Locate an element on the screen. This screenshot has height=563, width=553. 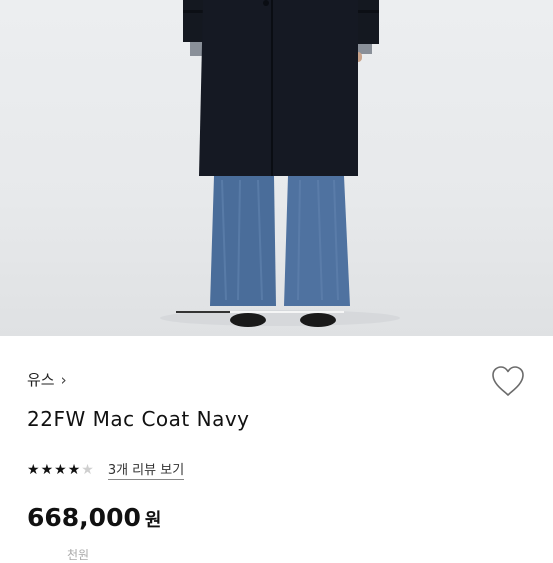
brand-link: 유스 › is located at coordinates (47, 379).